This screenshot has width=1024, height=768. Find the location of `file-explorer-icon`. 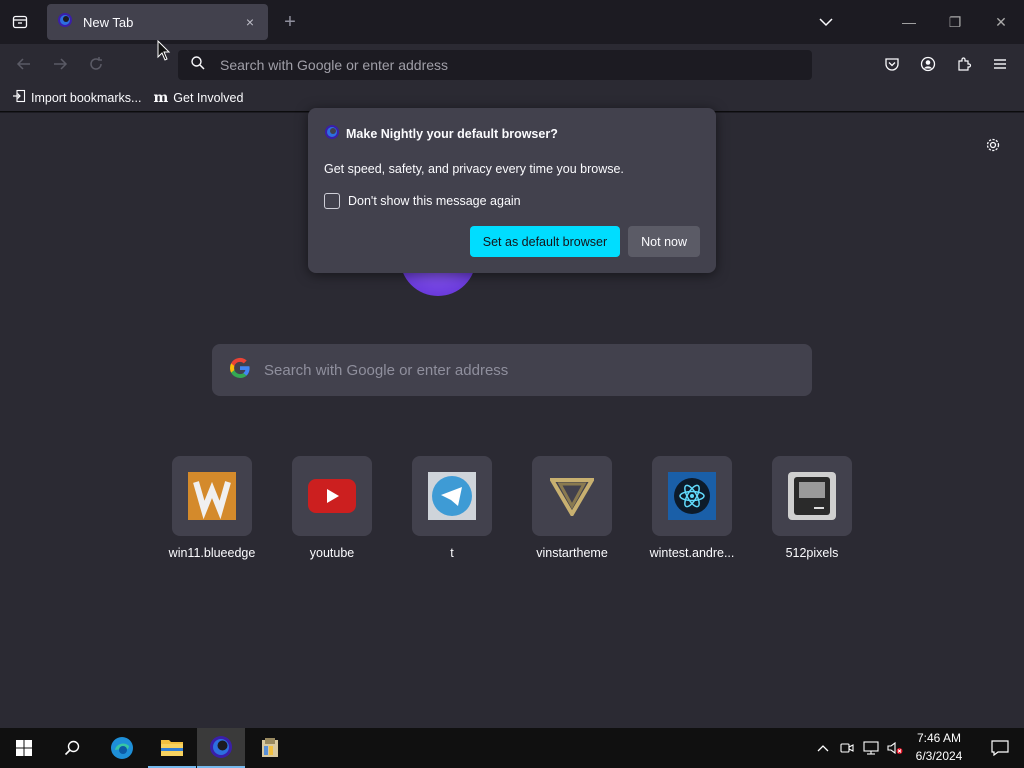

file-explorer-icon is located at coordinates (172, 748).